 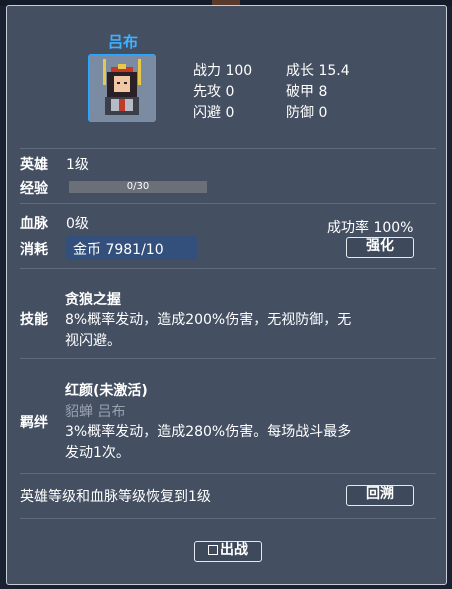 I want to click on stat-initiative: 先攻 0, so click(x=214, y=92).